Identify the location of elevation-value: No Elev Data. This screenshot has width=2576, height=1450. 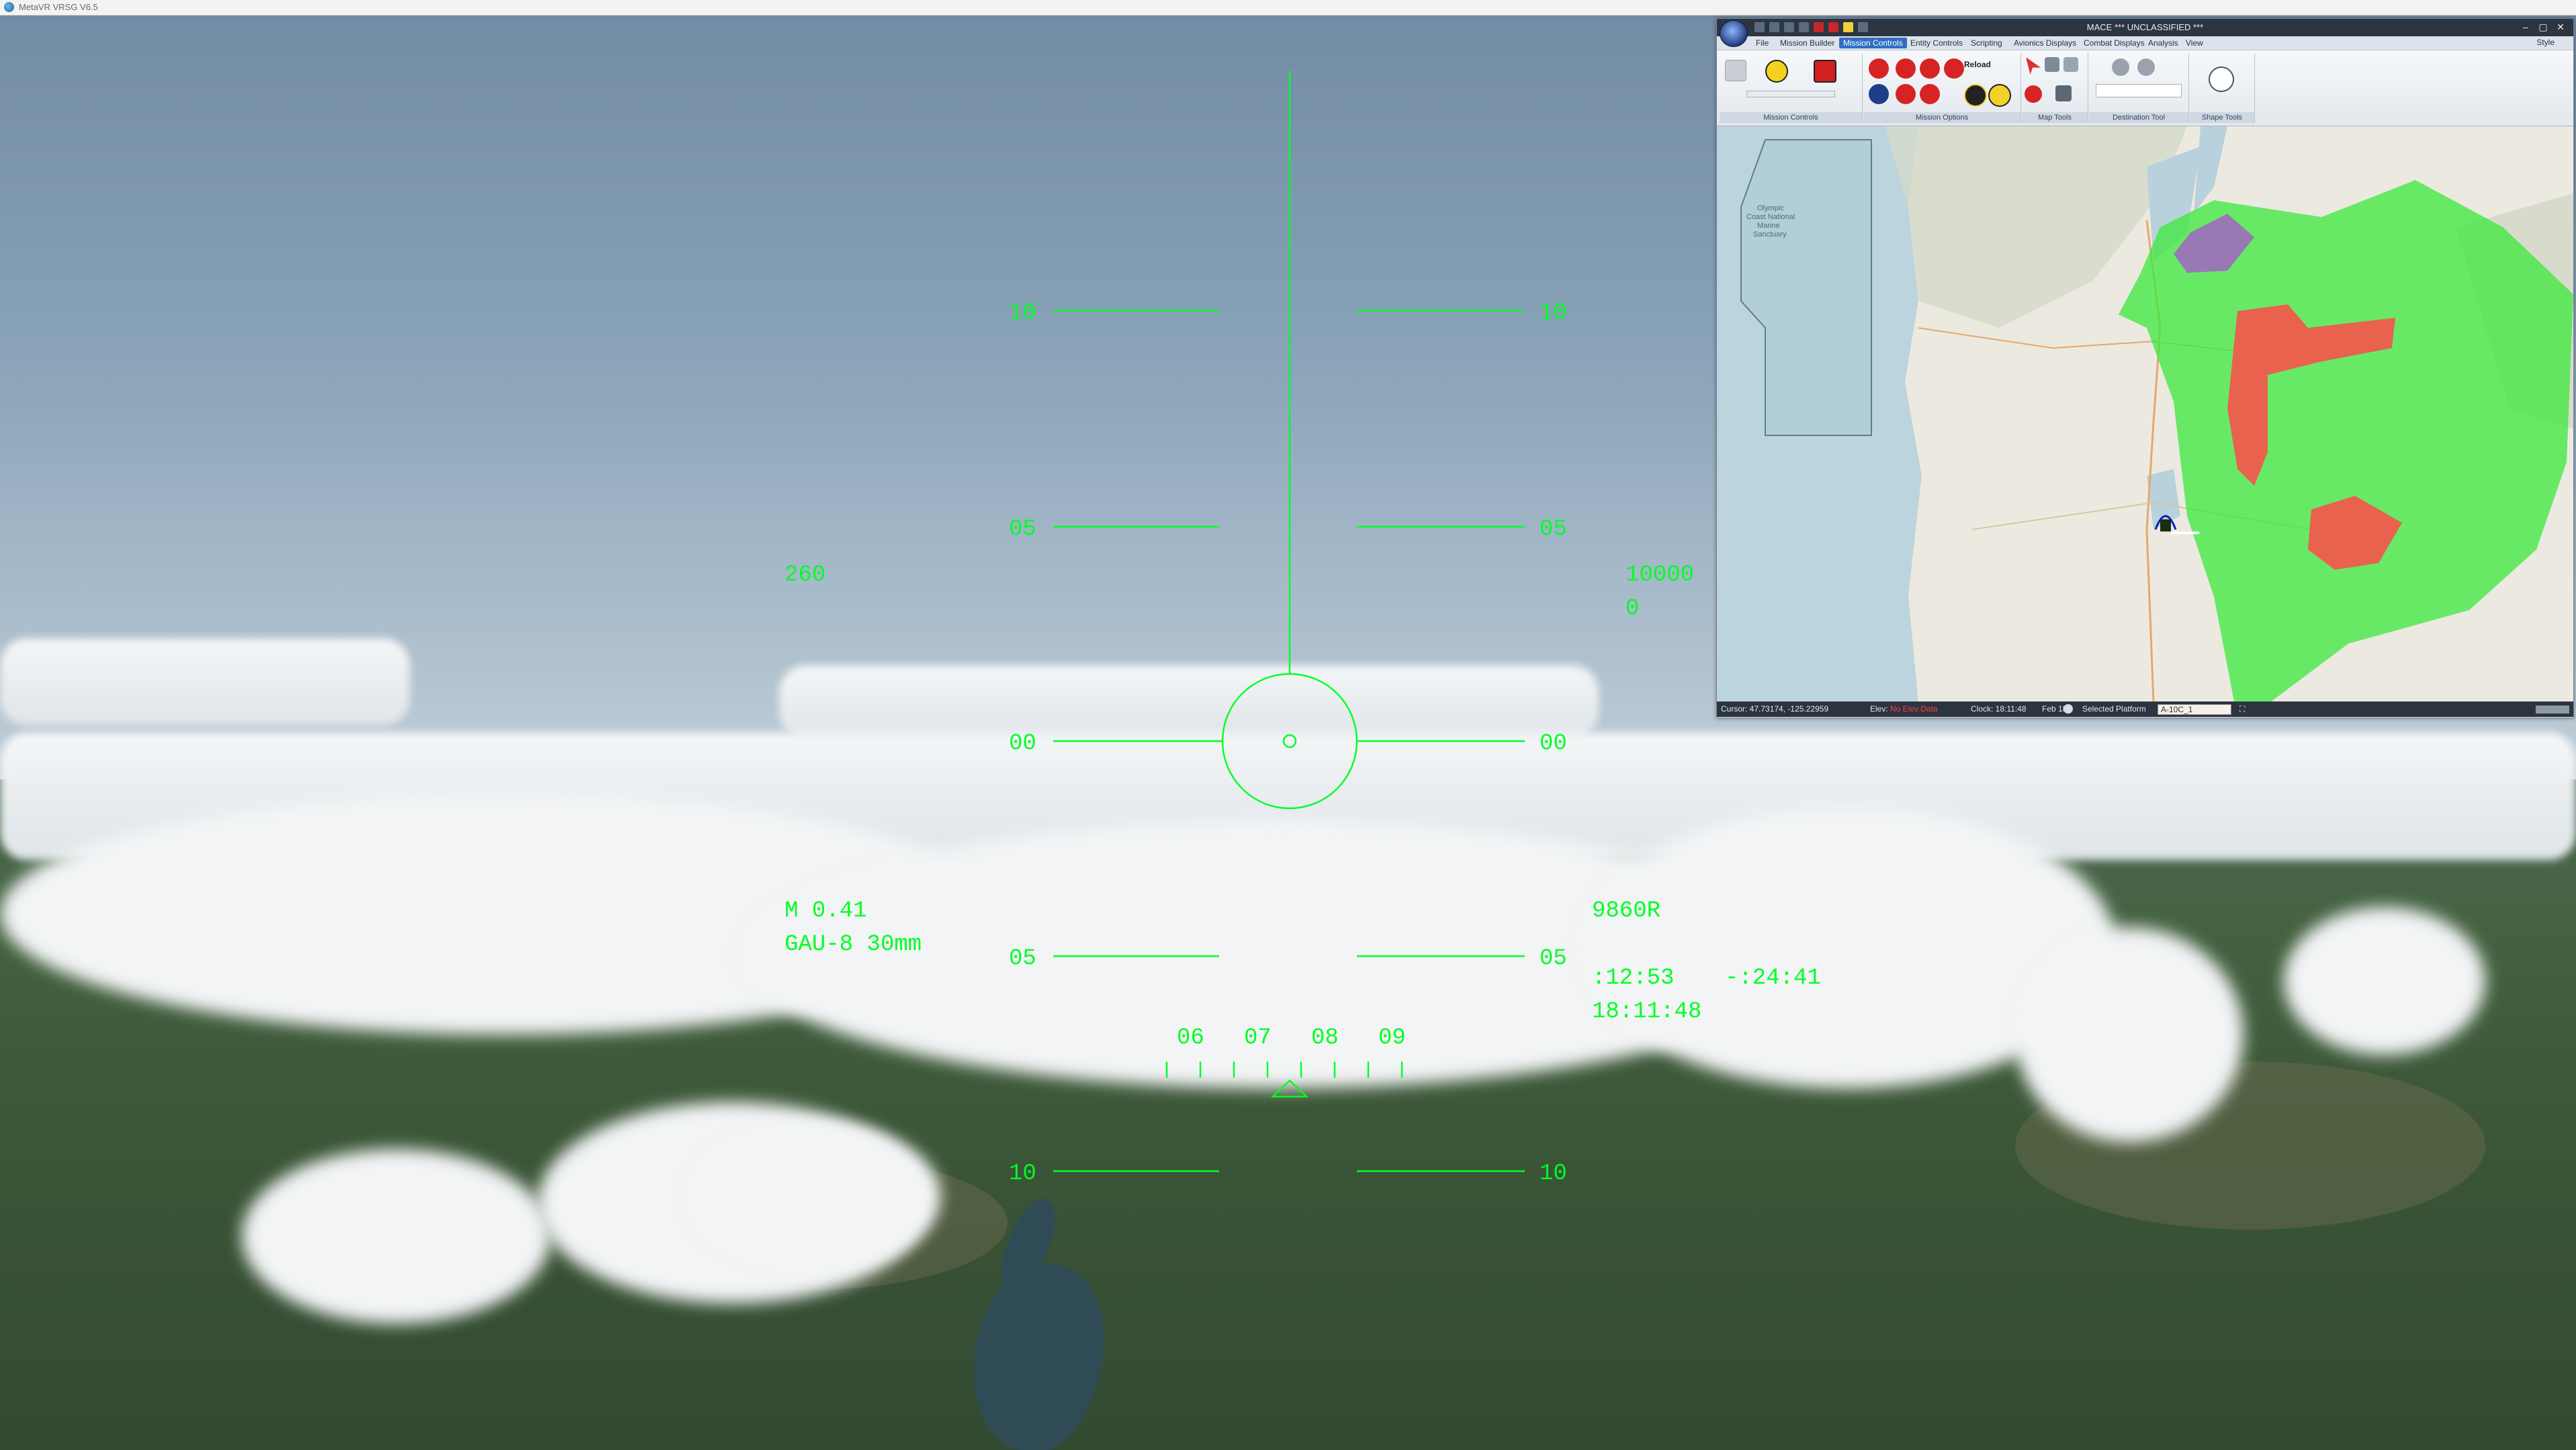
(1914, 709).